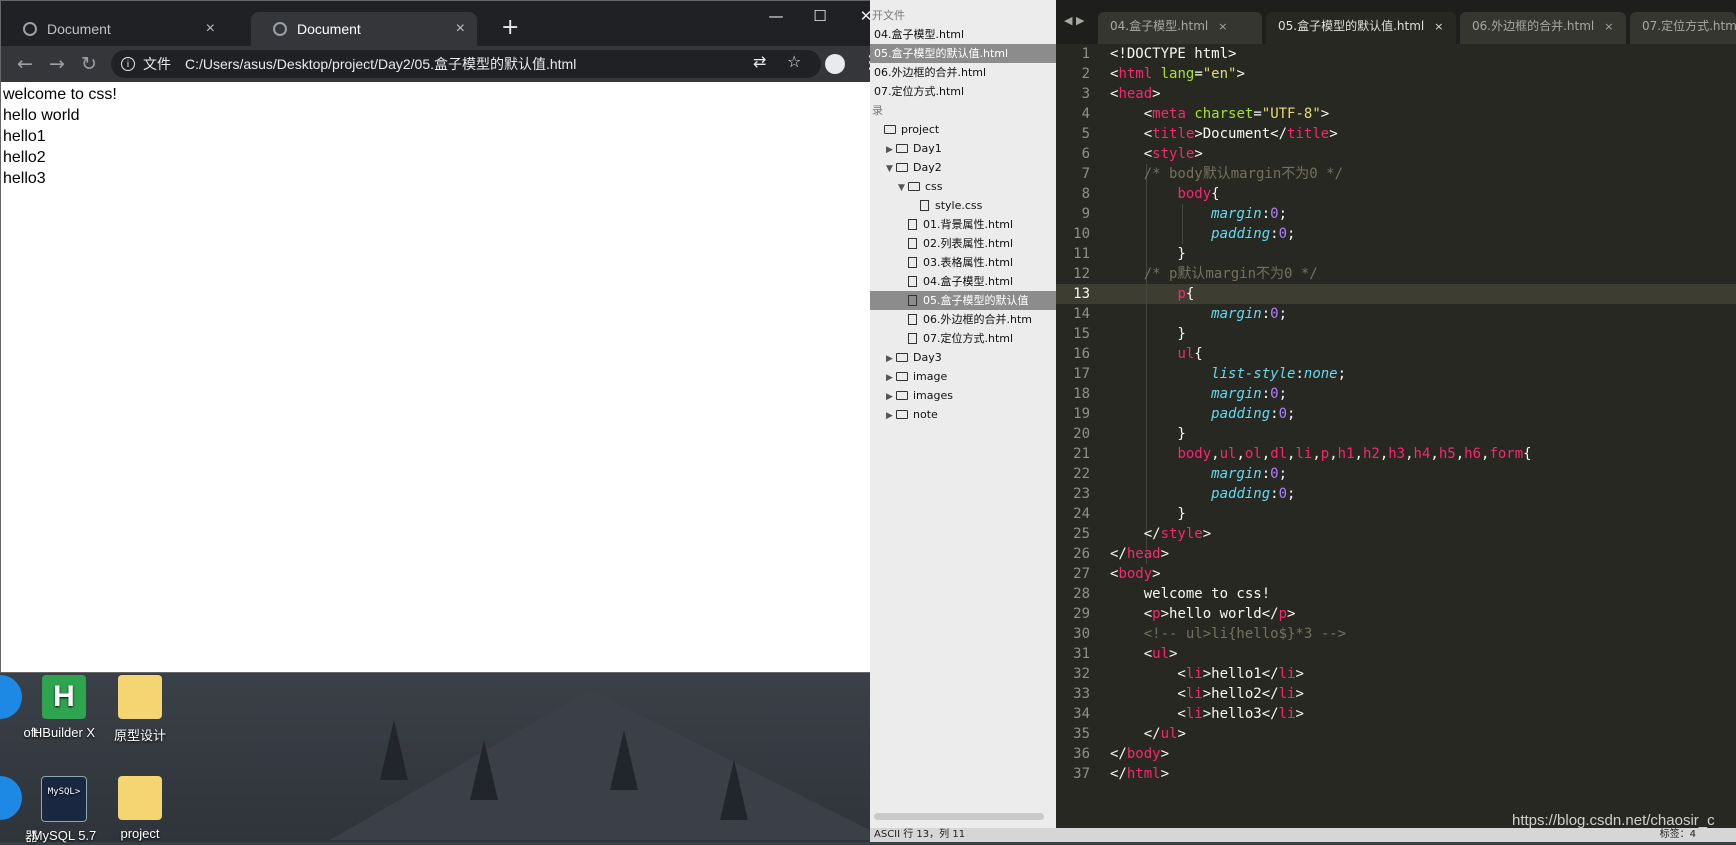  What do you see at coordinates (963, 53) in the screenshot?
I see `sidebar-open-file: 05.盒子模型的默认值.html` at bounding box center [963, 53].